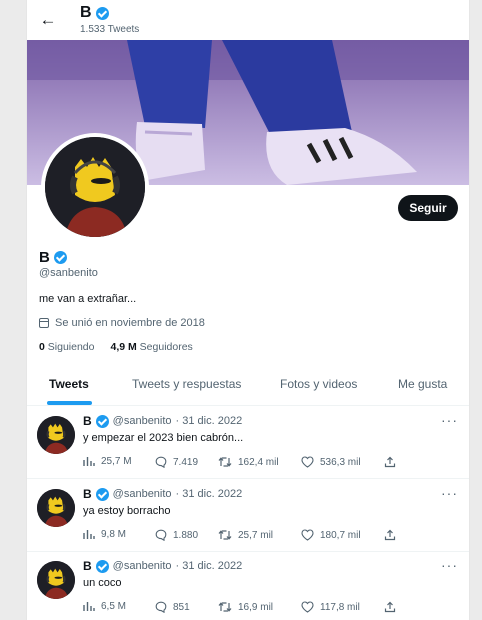 Image resolution: width=482 pixels, height=620 pixels. Describe the element at coordinates (127, 511) in the screenshot. I see `tweet-text: ya estoy borracho` at that location.